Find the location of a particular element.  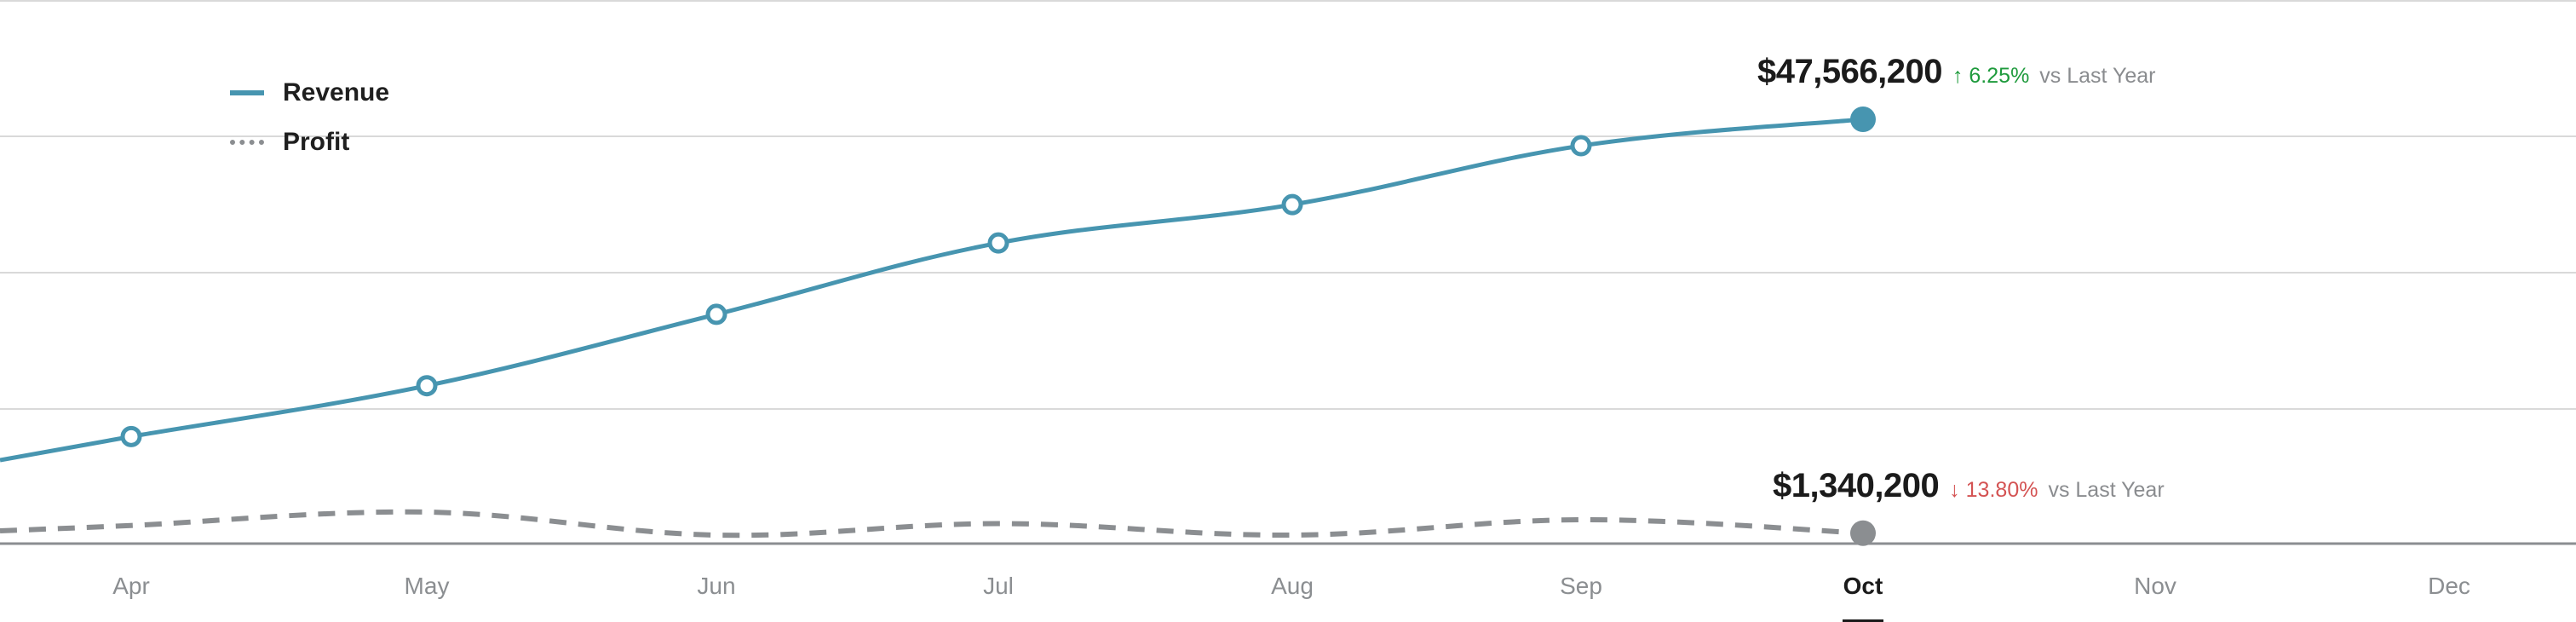

profit-change: ↓ 13.80% is located at coordinates (1994, 490).